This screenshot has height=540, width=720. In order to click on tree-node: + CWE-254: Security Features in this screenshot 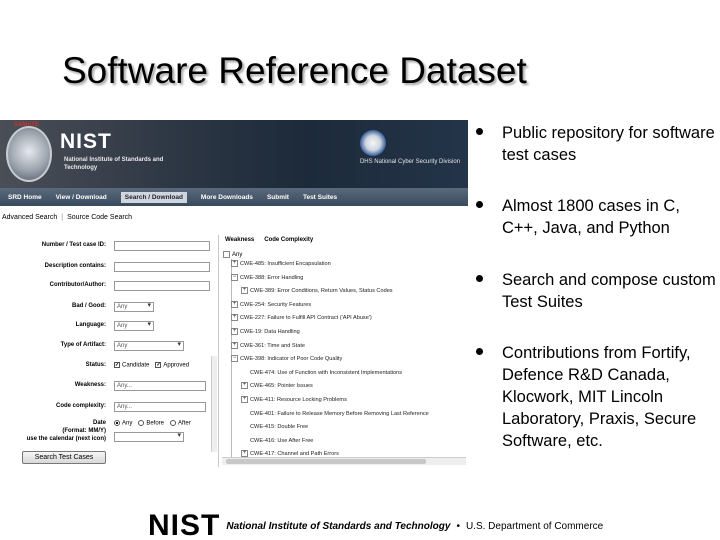, I will do `click(271, 304)`.